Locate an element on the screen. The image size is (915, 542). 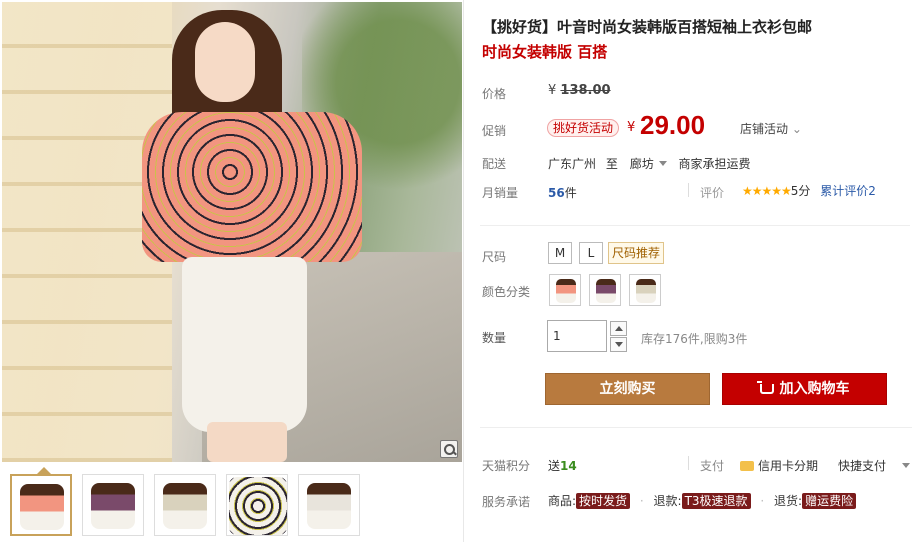
shipping-info: 广东广州 至 廊坊 商家承担运费 is located at coordinates (649, 163).